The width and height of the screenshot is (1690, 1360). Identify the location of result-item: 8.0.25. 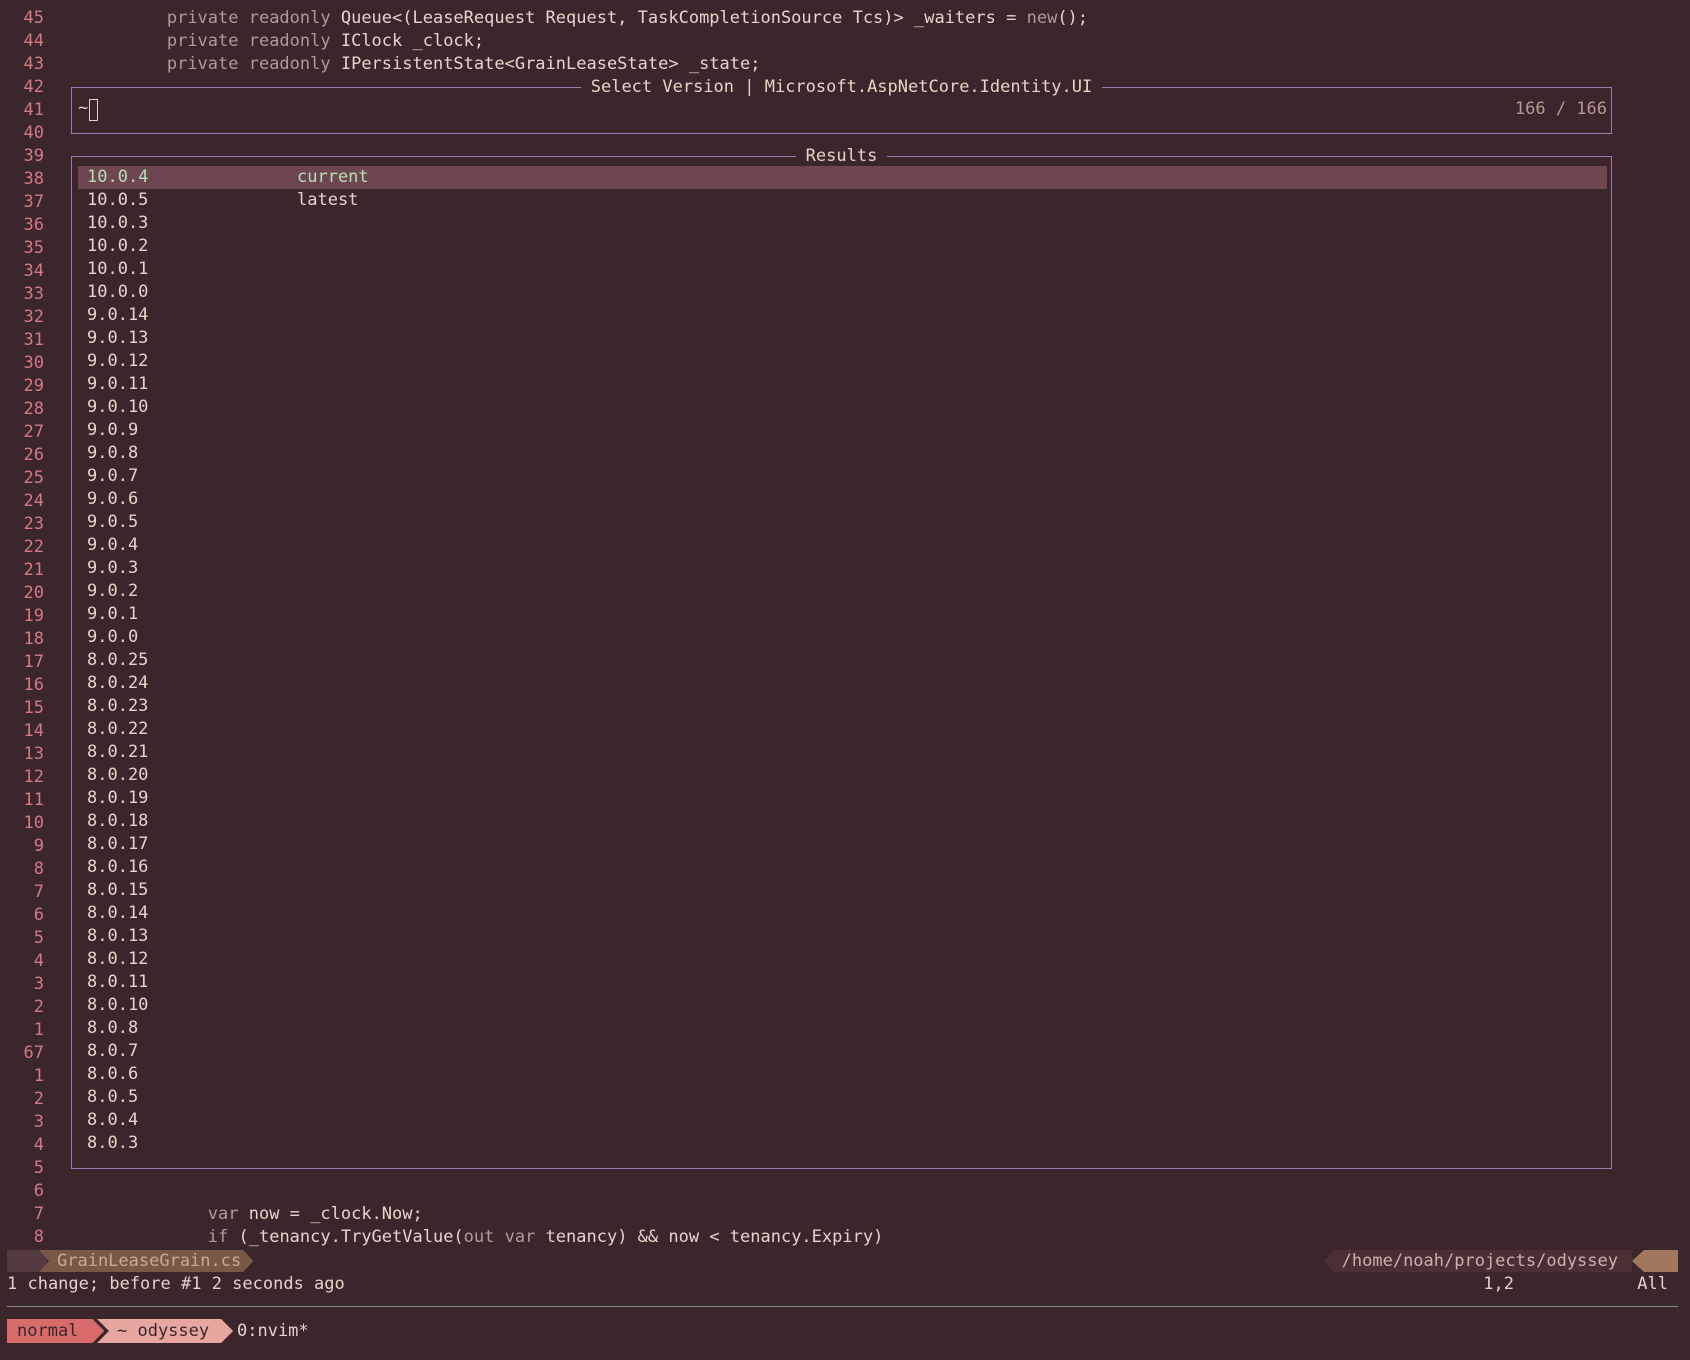
(842, 660).